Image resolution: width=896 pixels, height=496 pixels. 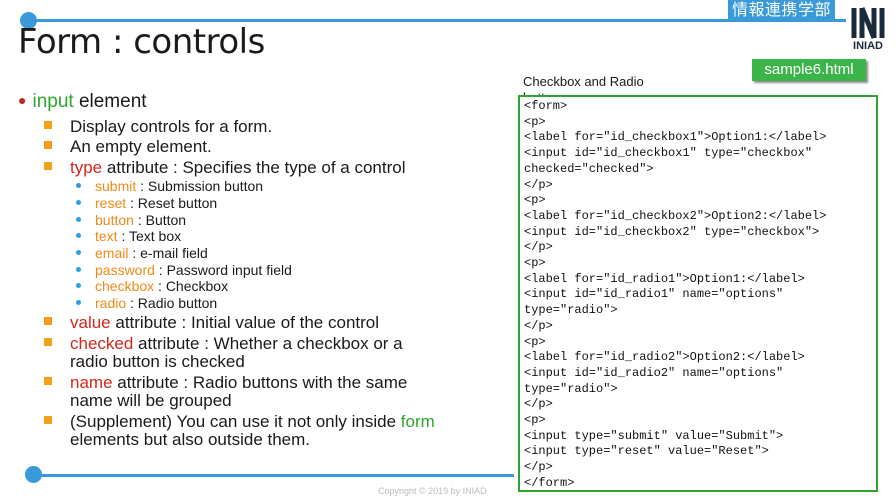 What do you see at coordinates (782, 10) in the screenshot?
I see `department-label: 情報連携学部` at bounding box center [782, 10].